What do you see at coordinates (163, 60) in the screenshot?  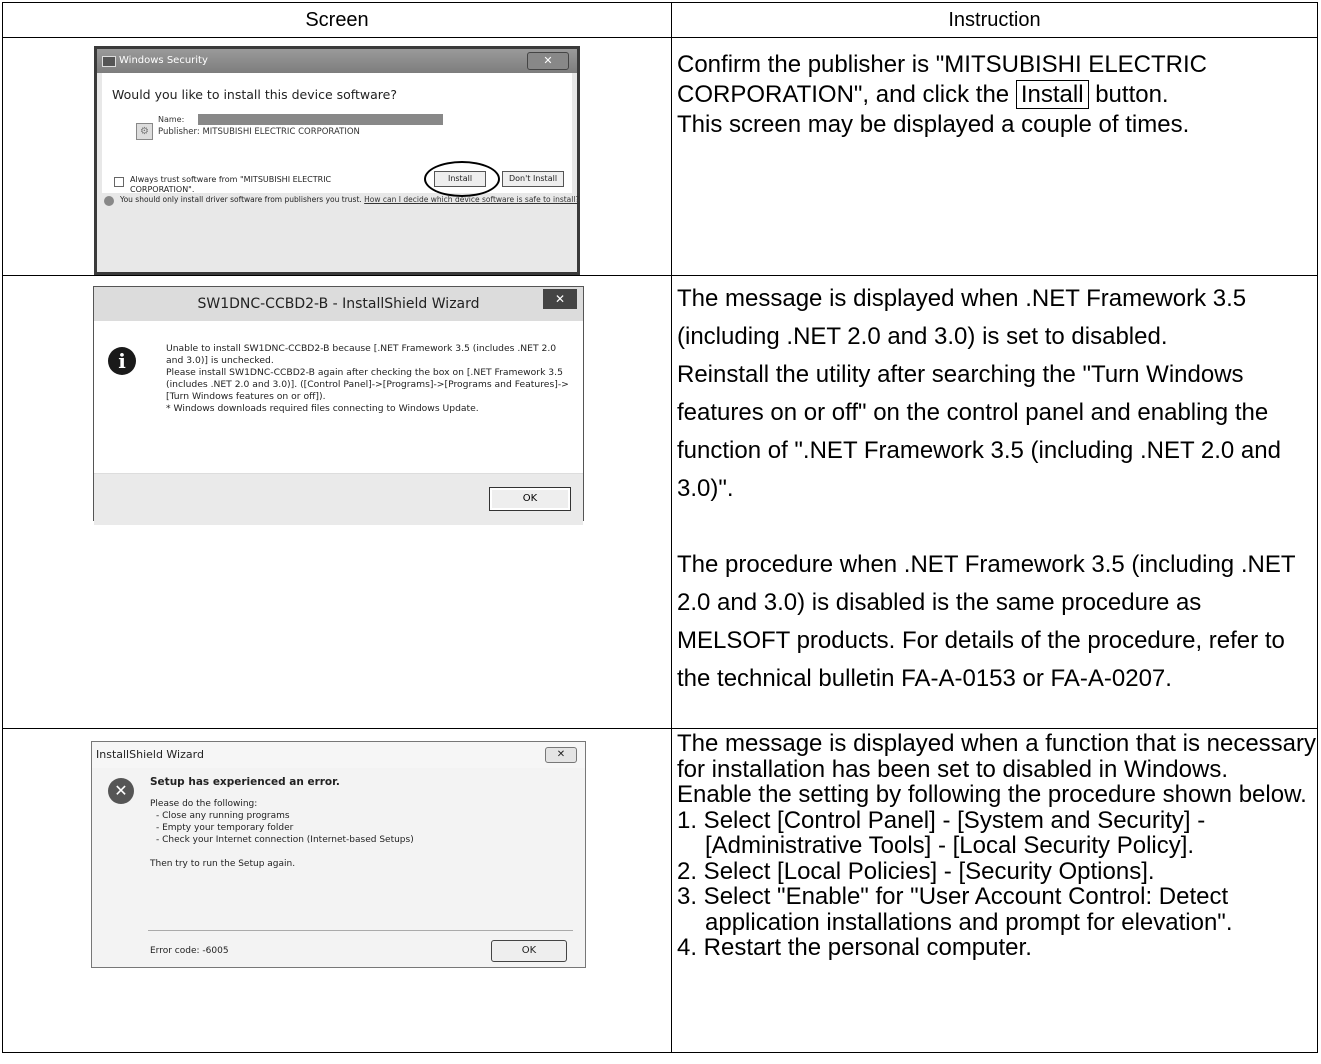 I see `dialog-title: Windows Security` at bounding box center [163, 60].